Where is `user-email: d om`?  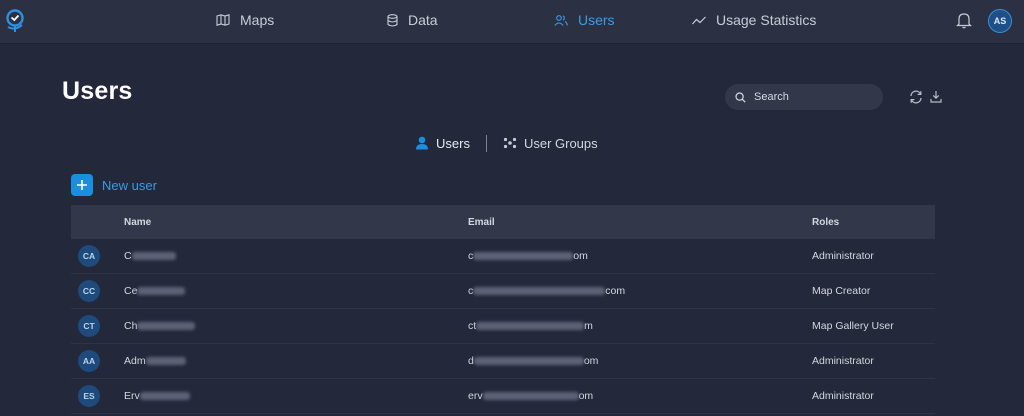 user-email: d om is located at coordinates (533, 361).